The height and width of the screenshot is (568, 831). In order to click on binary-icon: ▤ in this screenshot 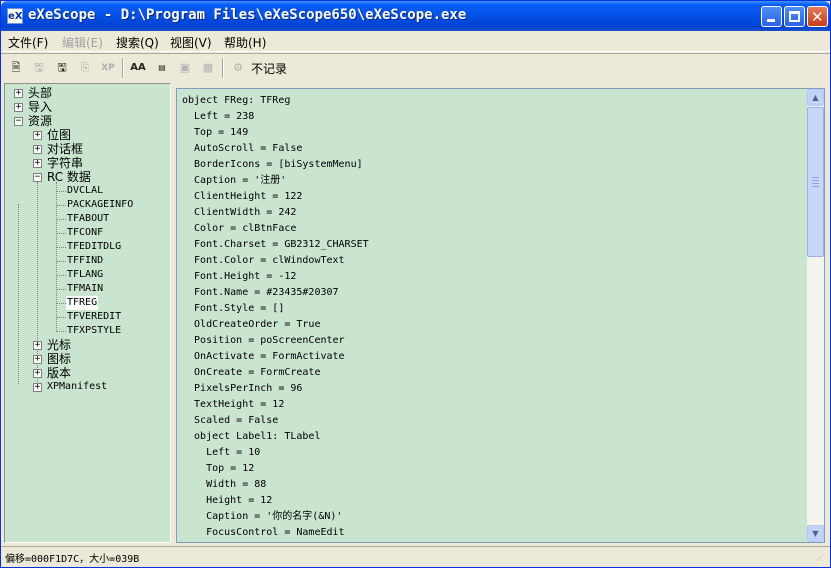, I will do `click(162, 68)`.